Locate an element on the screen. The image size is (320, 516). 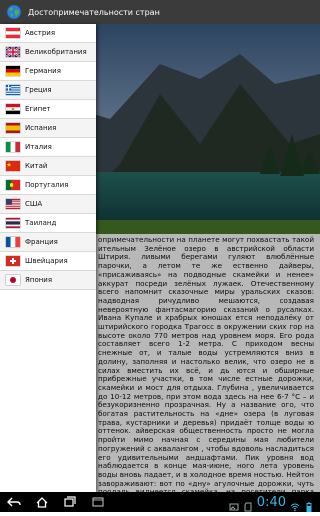
drawer-item-uk: Великобритания is located at coordinates (48, 52).